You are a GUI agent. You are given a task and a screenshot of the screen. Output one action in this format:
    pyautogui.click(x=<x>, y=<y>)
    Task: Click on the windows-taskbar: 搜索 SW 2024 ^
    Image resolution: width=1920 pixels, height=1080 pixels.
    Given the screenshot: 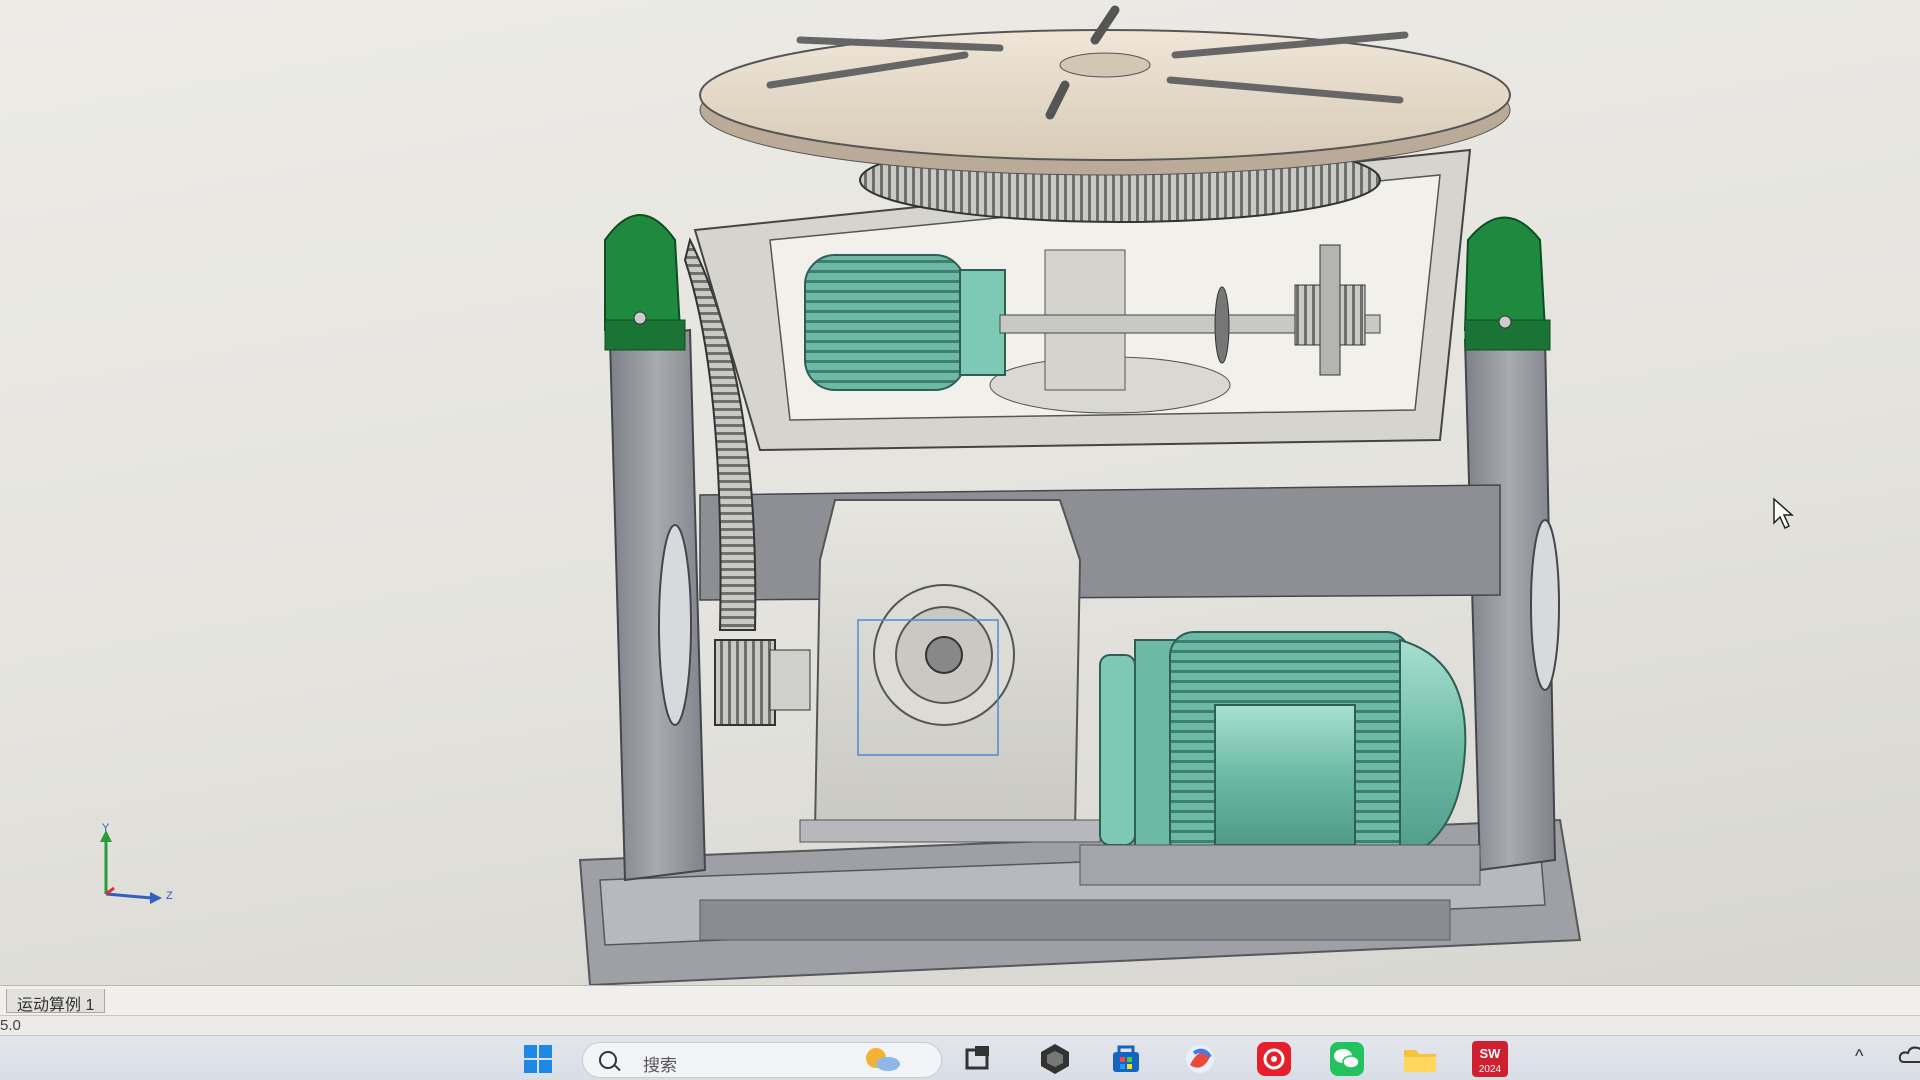 What is the action you would take?
    pyautogui.click(x=960, y=1057)
    